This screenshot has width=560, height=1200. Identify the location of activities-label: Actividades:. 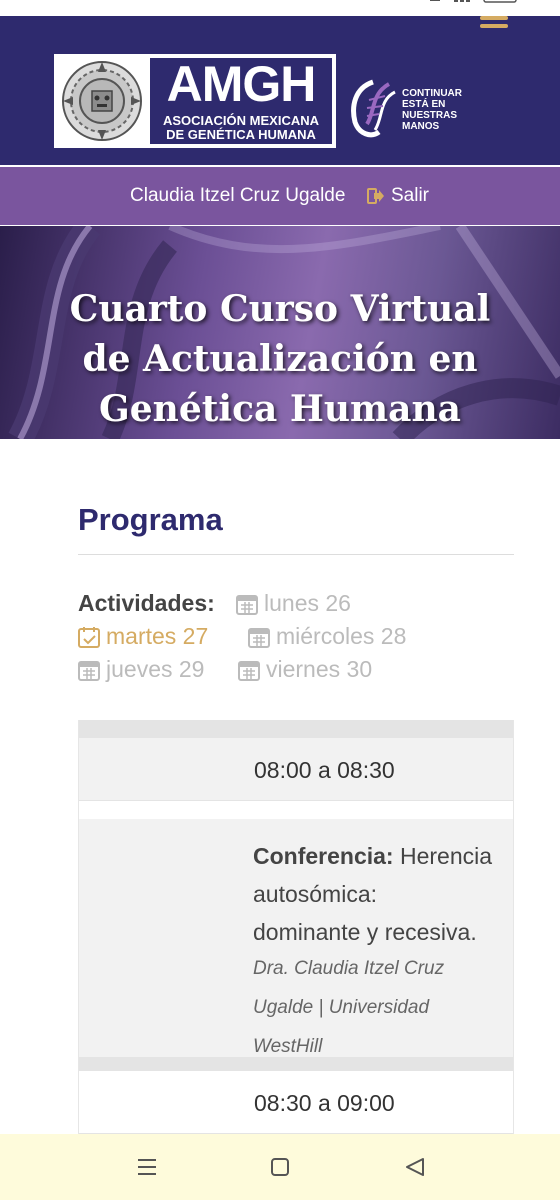
(146, 603).